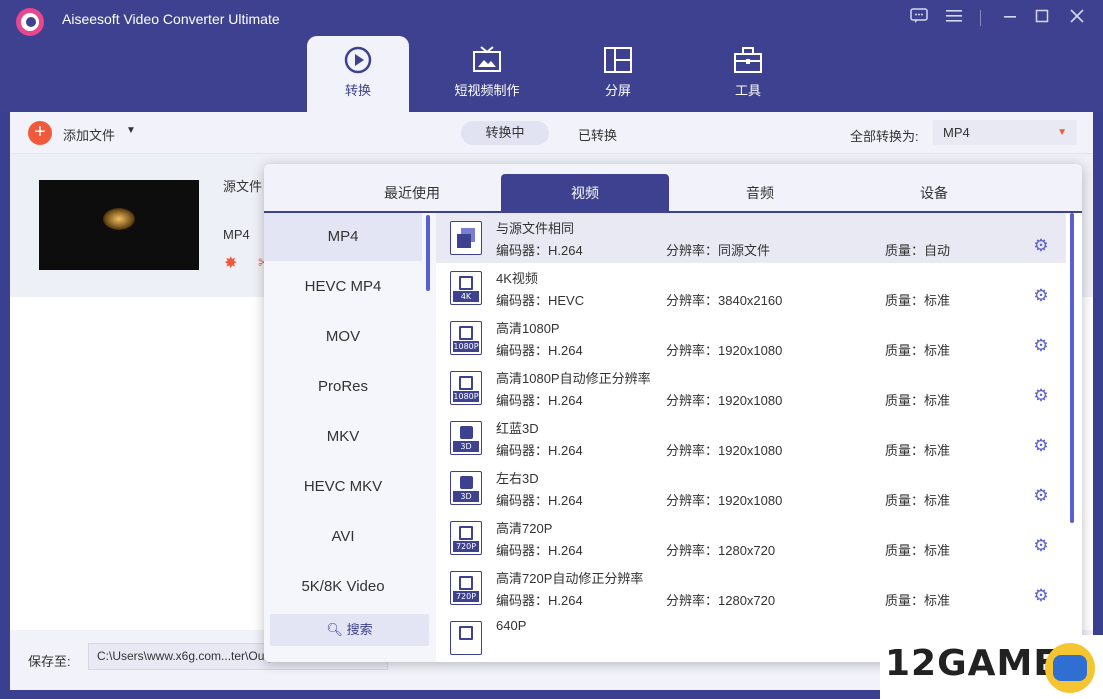  What do you see at coordinates (618, 74) in the screenshot?
I see `tab-split-screen: 分屏` at bounding box center [618, 74].